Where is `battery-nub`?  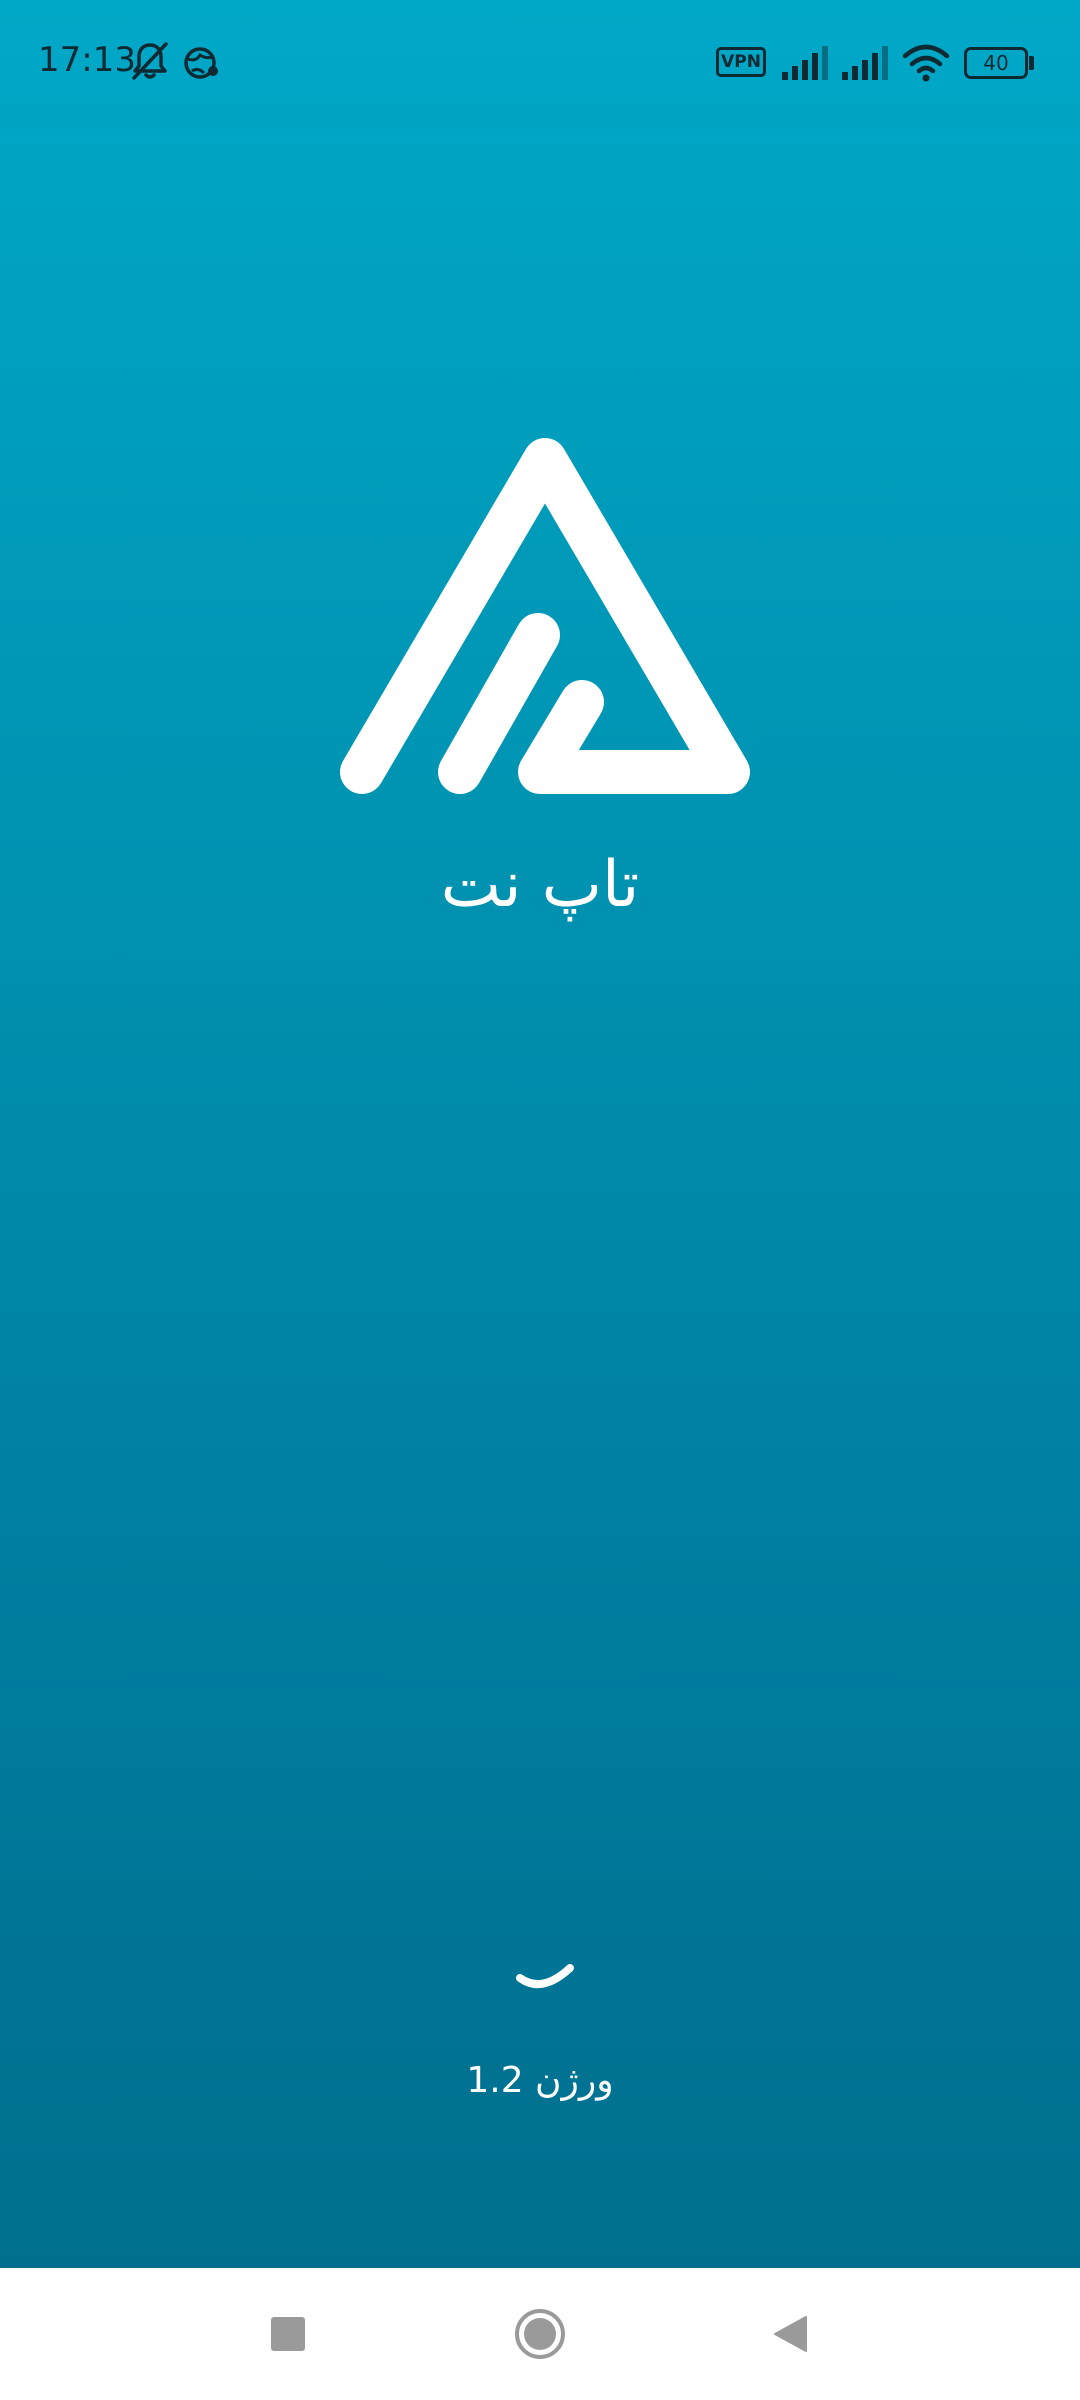 battery-nub is located at coordinates (1031, 63).